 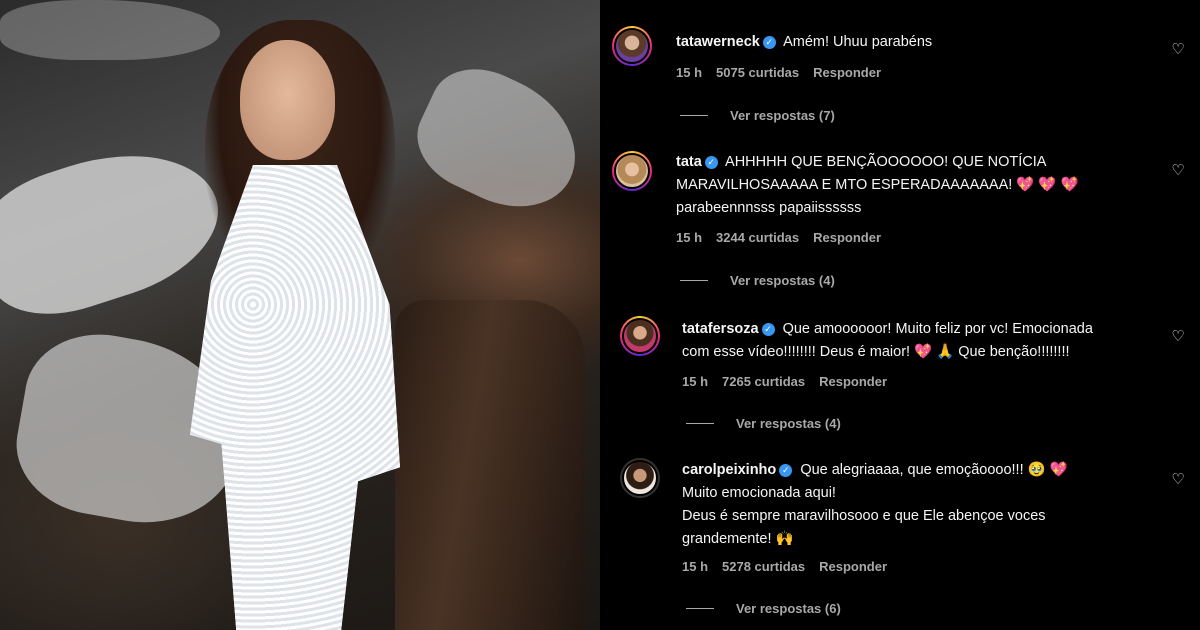 I want to click on comment-text-line: com esse vídeo!!!!!!!! Deus é maior!, so click(x=796, y=352).